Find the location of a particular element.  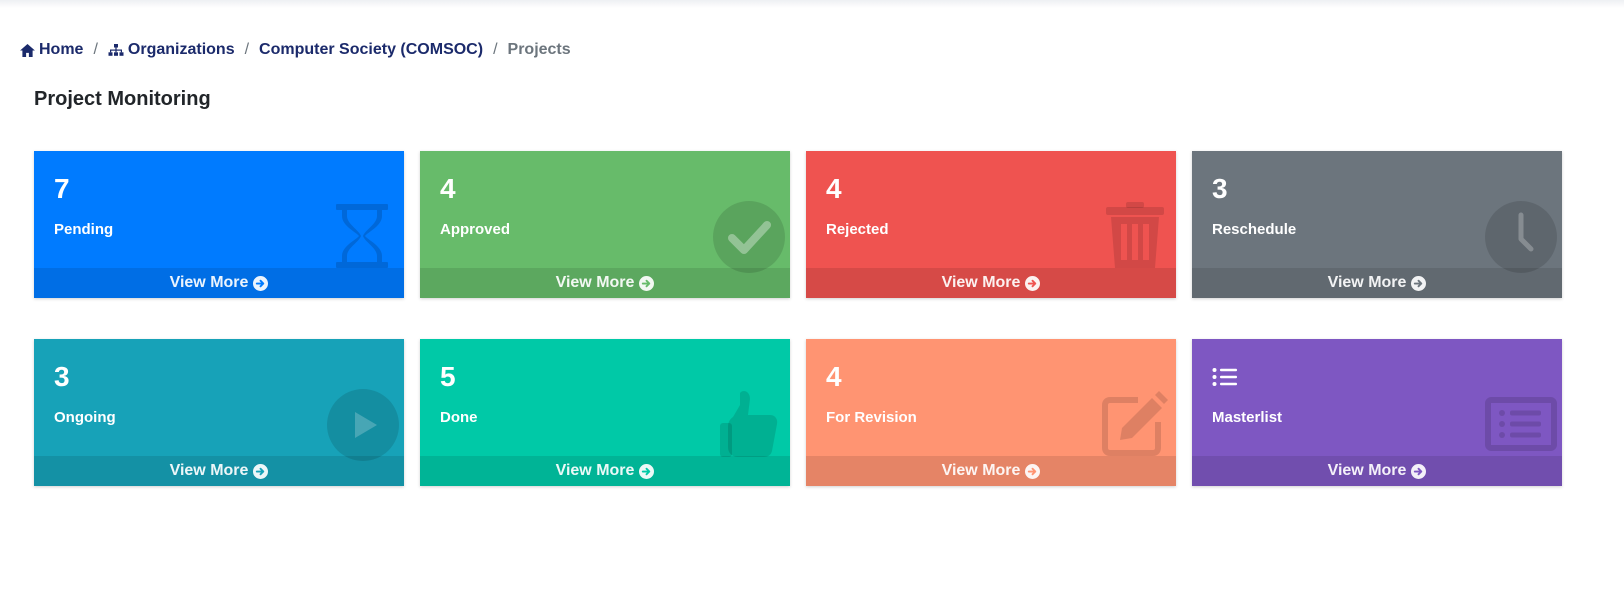

pending-view-more: View More is located at coordinates (219, 283).